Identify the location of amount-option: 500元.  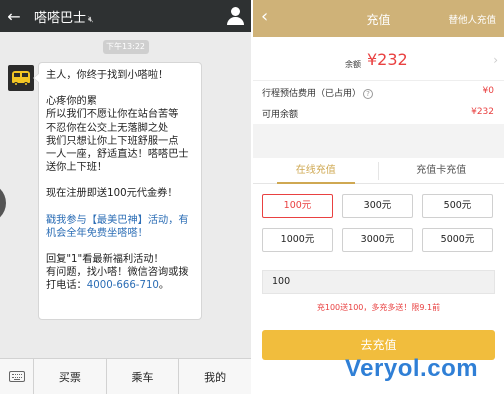
(457, 206).